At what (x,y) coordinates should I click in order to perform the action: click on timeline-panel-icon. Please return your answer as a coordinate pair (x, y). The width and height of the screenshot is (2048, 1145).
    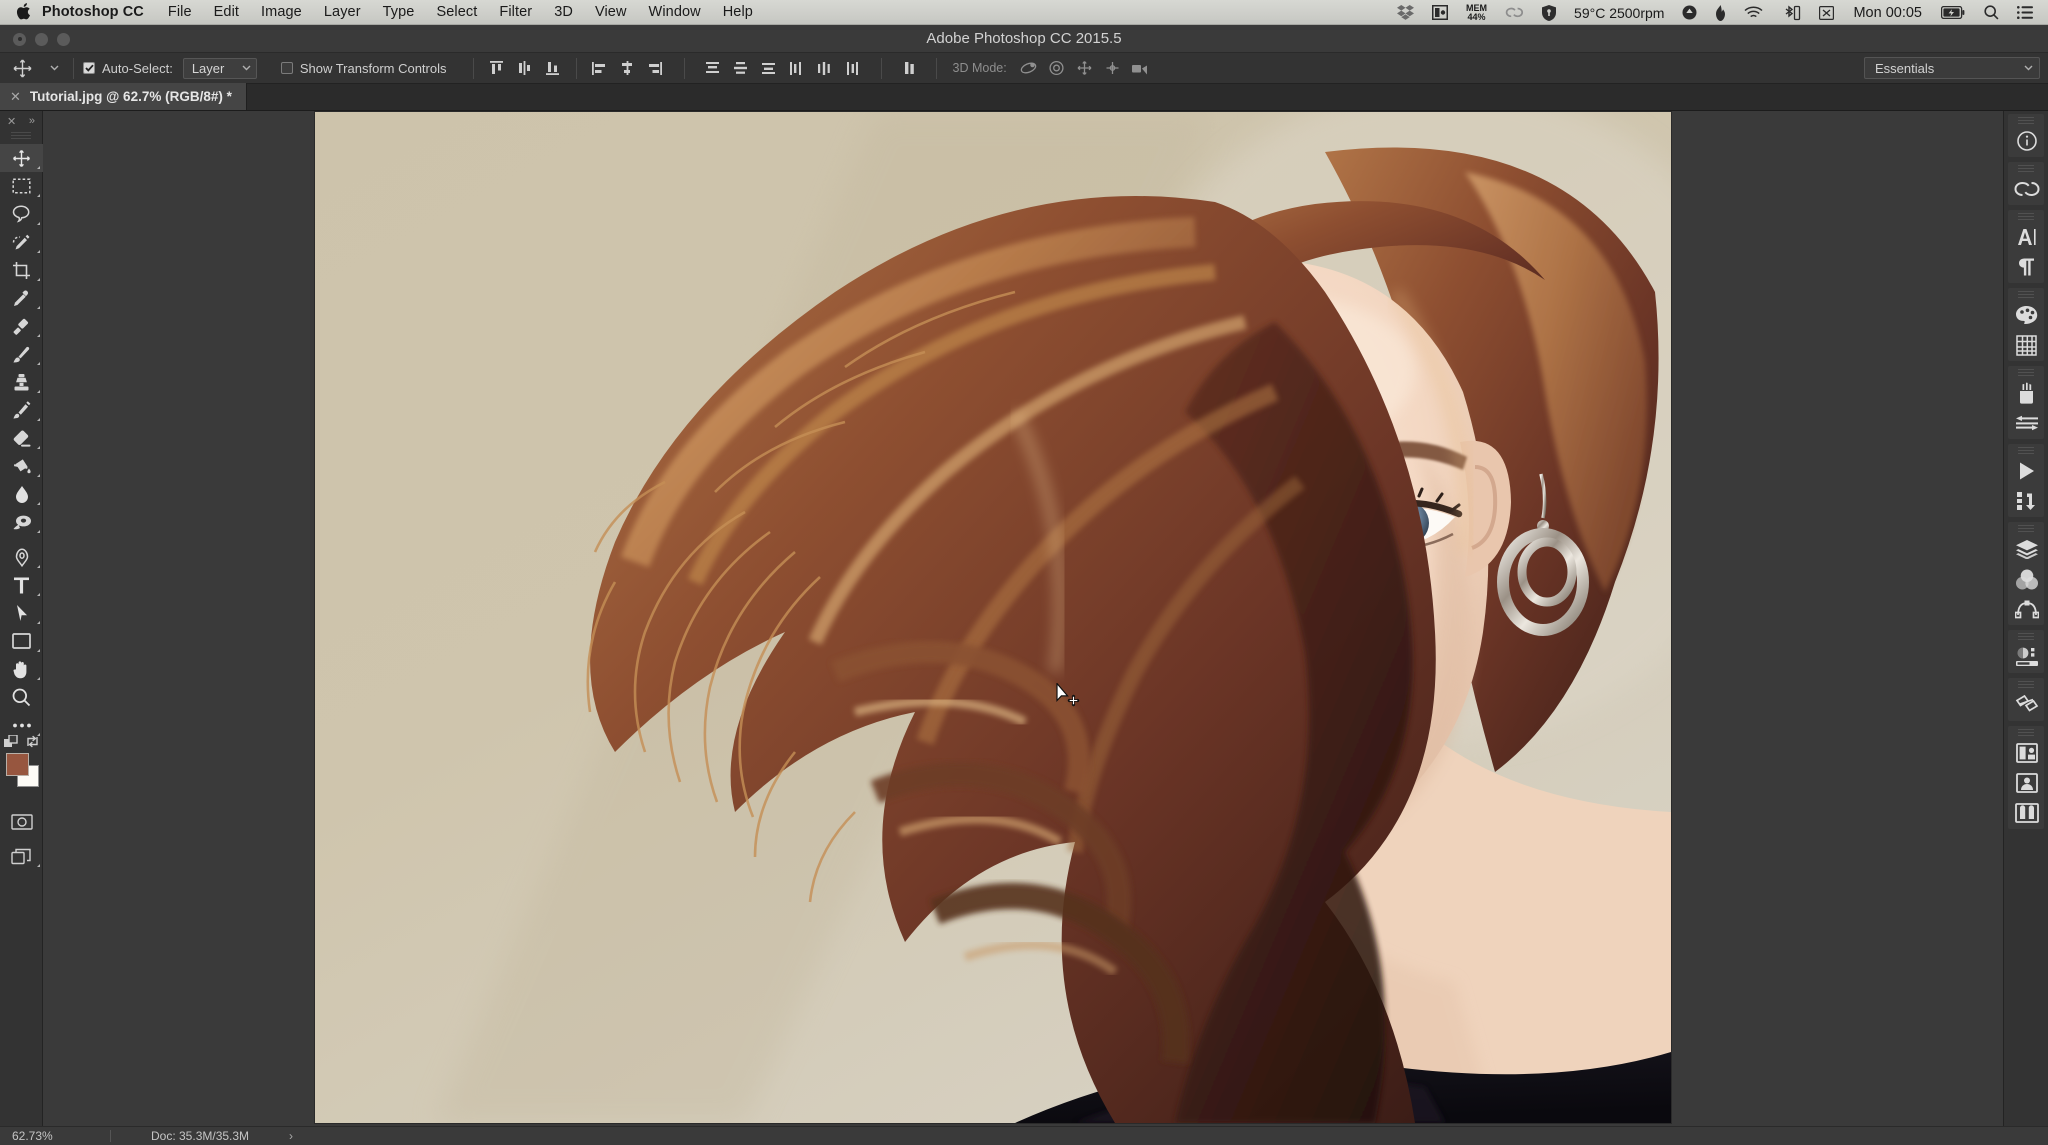
    Looking at the image, I should click on (2026, 471).